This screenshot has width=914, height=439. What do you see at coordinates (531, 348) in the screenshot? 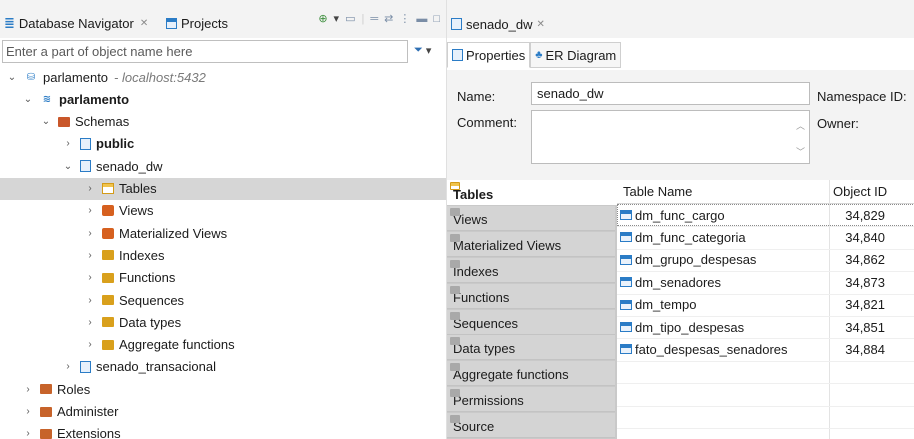
I see `side-tab-data-types: Data types` at bounding box center [531, 348].